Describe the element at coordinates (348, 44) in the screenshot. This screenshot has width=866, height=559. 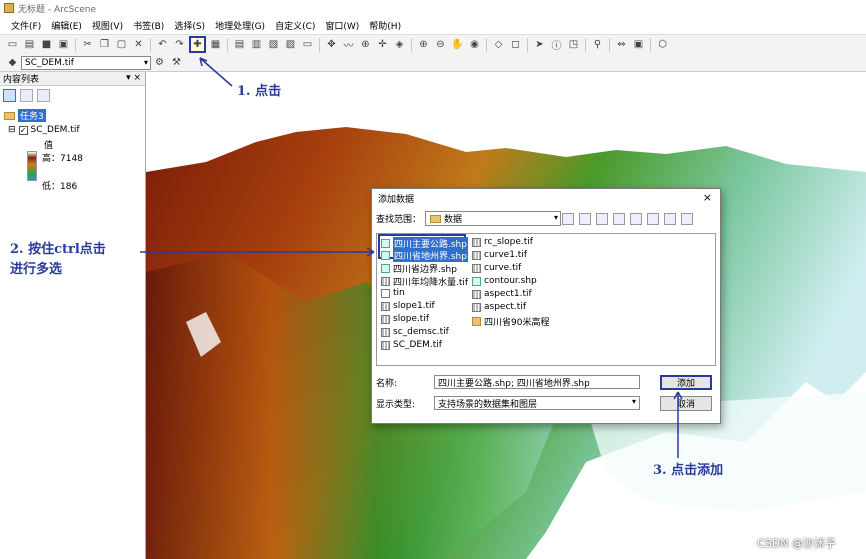
I see `fly-icon: 〰` at that location.